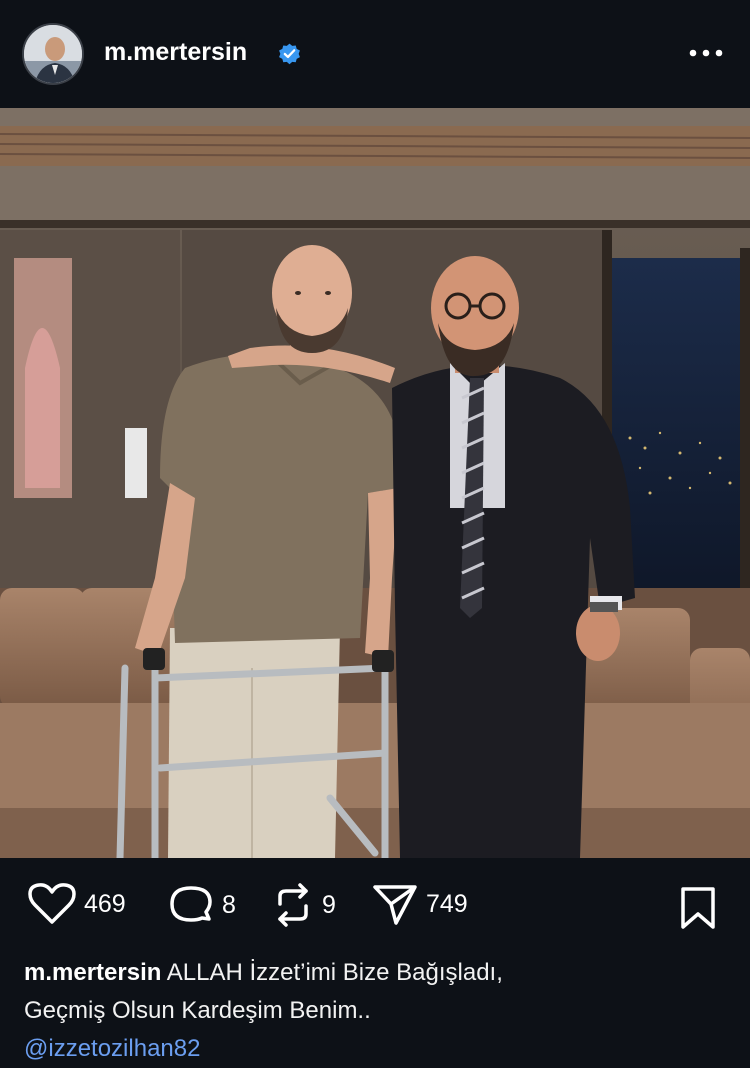 The image size is (750, 1068). I want to click on avatar, so click(53, 54).